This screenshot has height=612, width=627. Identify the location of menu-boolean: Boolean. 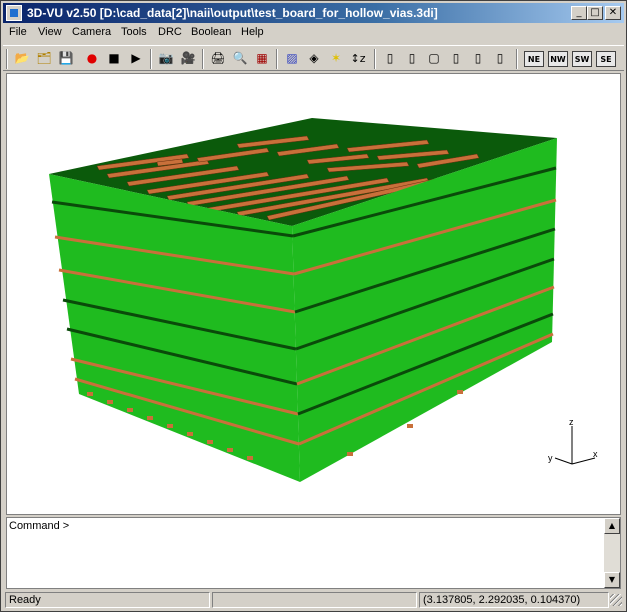
(211, 32).